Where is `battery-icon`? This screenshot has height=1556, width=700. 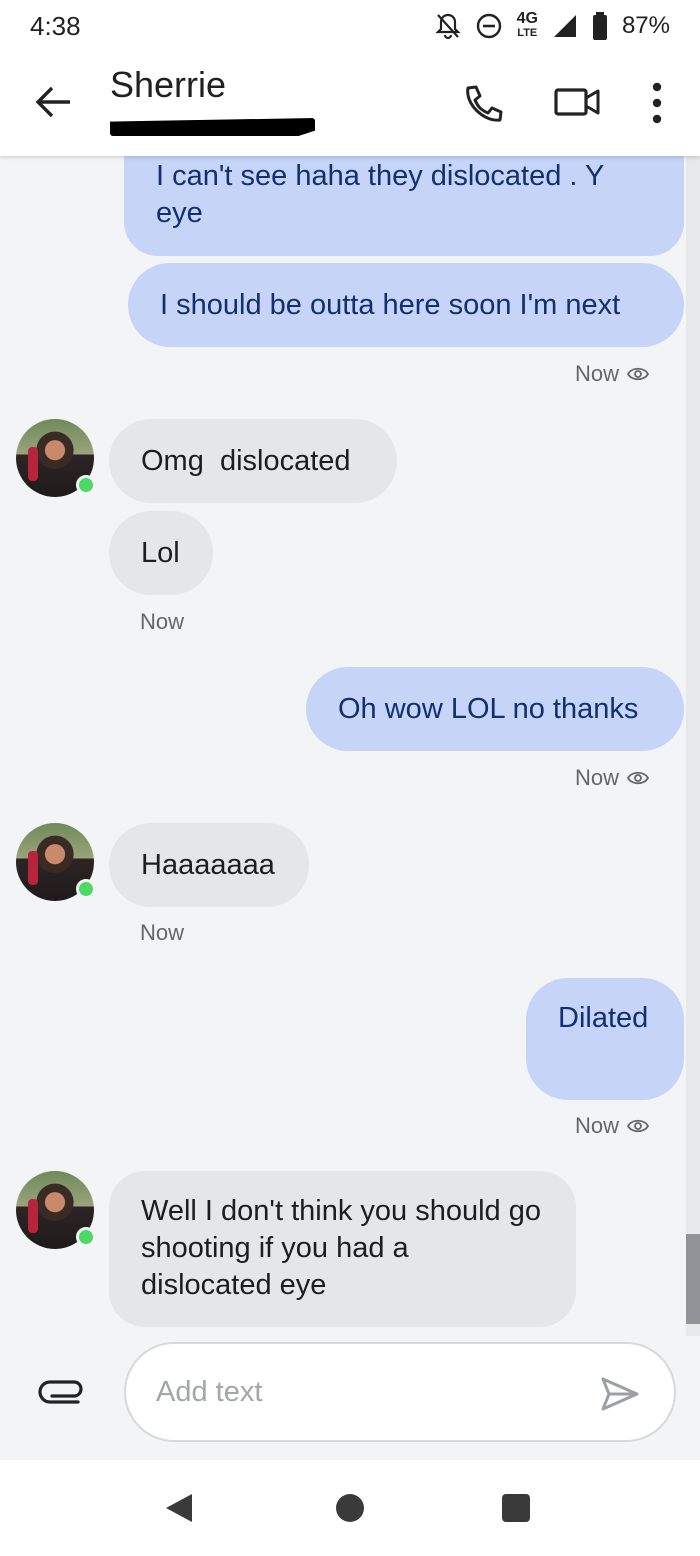
battery-icon is located at coordinates (599, 26).